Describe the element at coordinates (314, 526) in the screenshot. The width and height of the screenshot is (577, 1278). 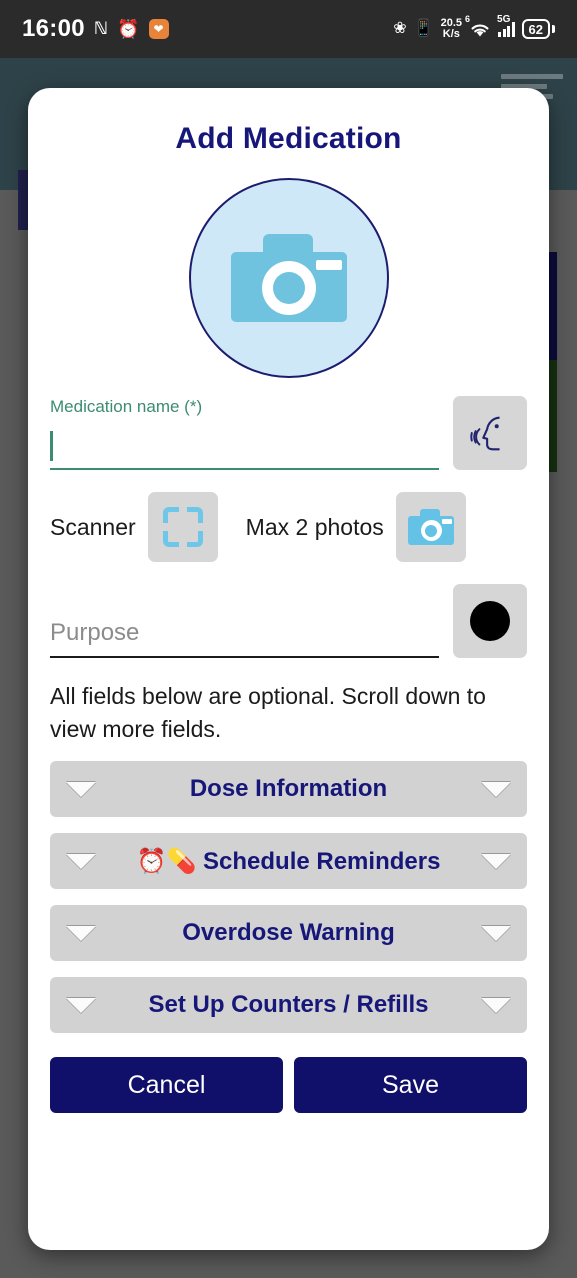
I see `max-photos-label: Max 2 photos` at that location.